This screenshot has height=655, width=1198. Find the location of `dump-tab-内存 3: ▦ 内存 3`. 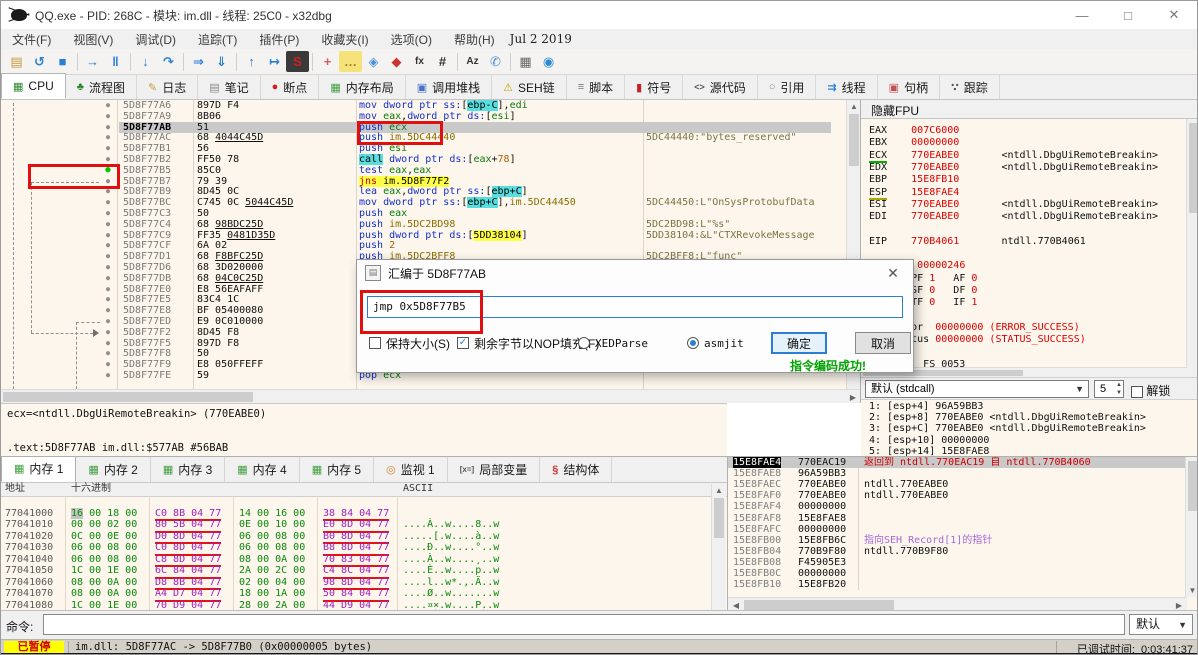

dump-tab-内存 3: ▦ 内存 3 is located at coordinates (188, 469).